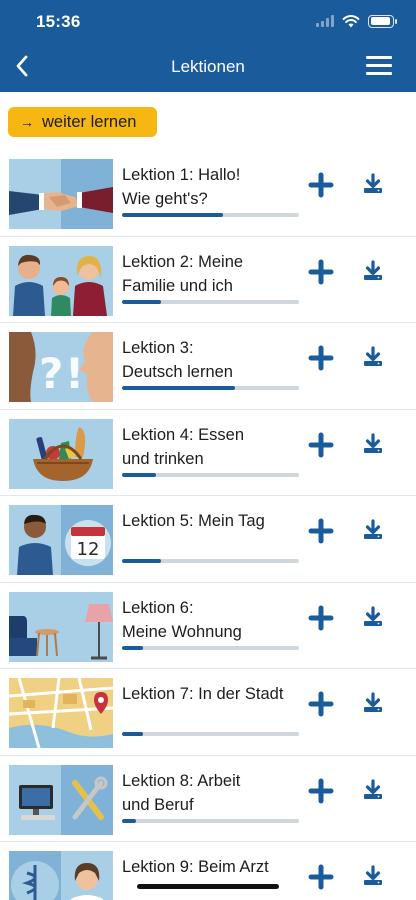 The width and height of the screenshot is (416, 900). What do you see at coordinates (181, 792) in the screenshot?
I see `lesson-title: Lektion 8: Arbeit und Beruf` at bounding box center [181, 792].